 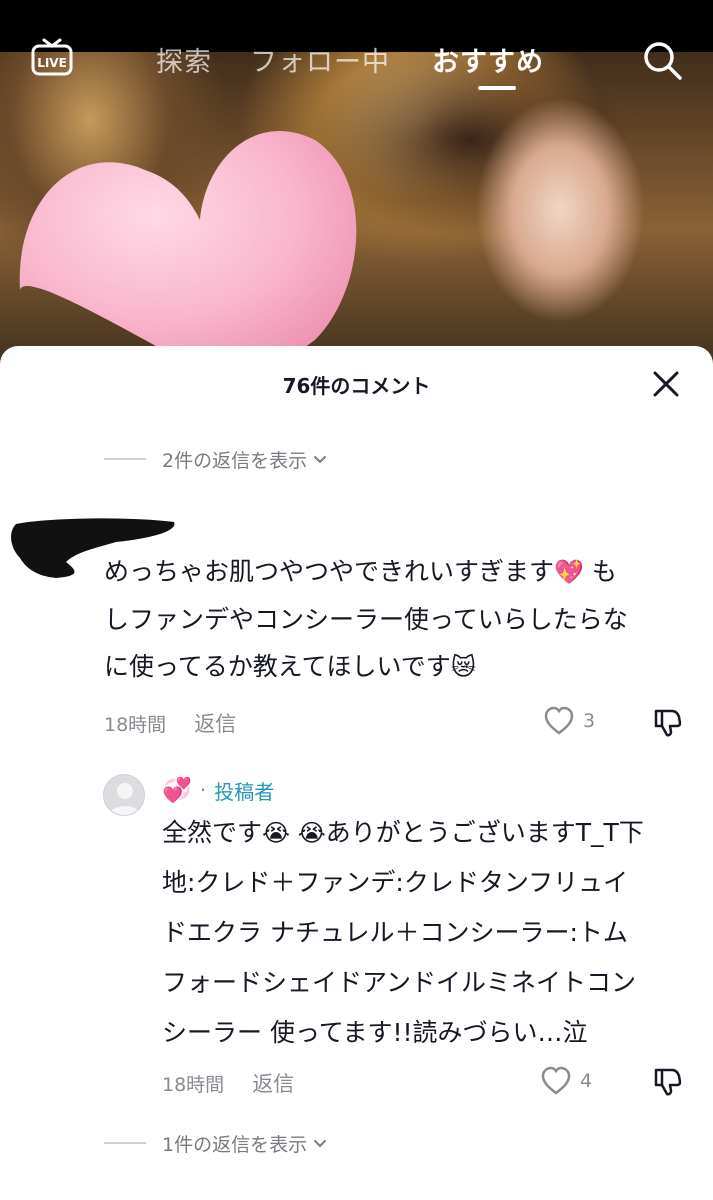 What do you see at coordinates (488, 59) in the screenshot?
I see `tab-for-you: おすすめ` at bounding box center [488, 59].